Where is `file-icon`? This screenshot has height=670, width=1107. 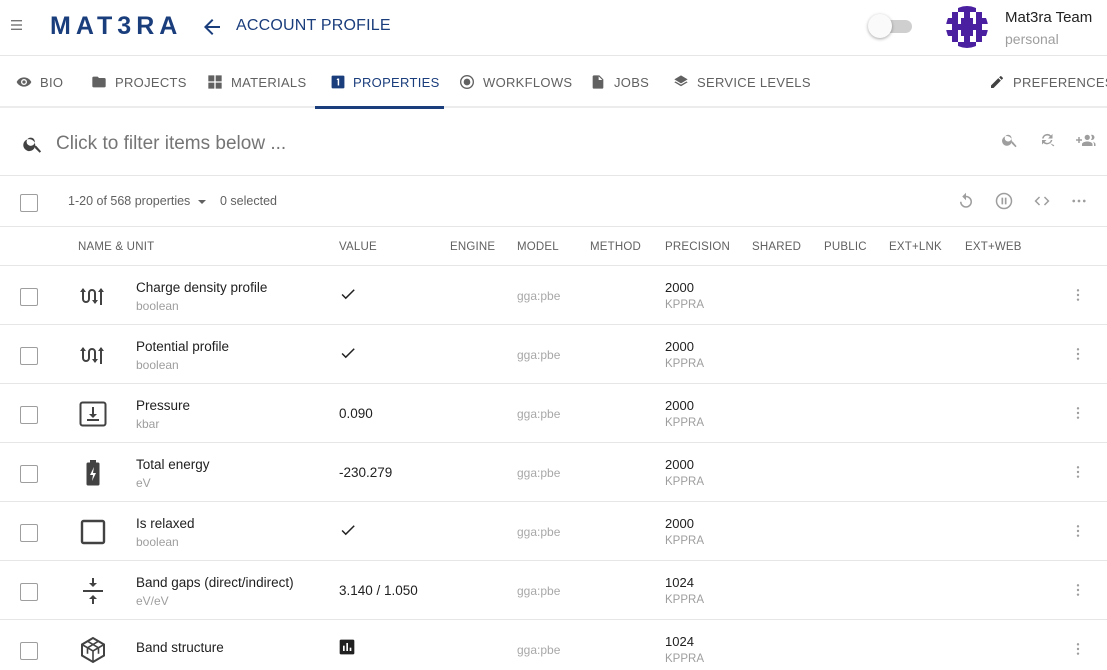
file-icon is located at coordinates (598, 82).